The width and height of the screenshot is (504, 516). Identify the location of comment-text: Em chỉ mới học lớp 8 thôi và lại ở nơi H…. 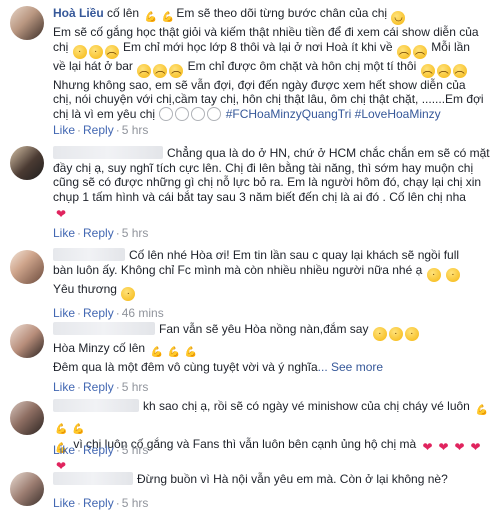
(257, 46).